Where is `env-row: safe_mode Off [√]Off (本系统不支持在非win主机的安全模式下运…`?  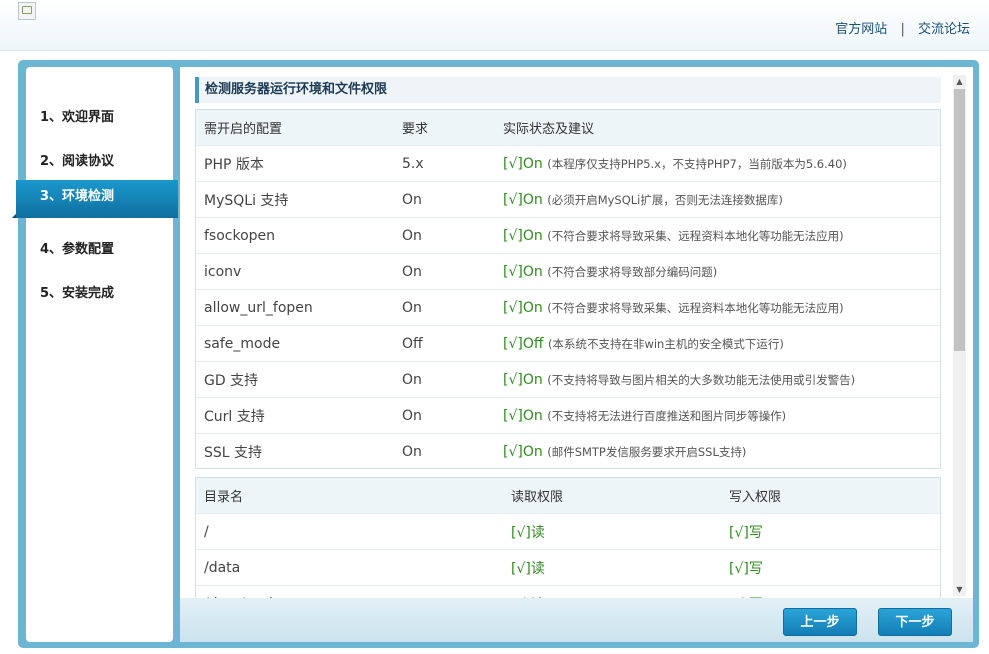 env-row: safe_mode Off [√]Off (本系统不支持在非win主机的安全模式下运… is located at coordinates (568, 343).